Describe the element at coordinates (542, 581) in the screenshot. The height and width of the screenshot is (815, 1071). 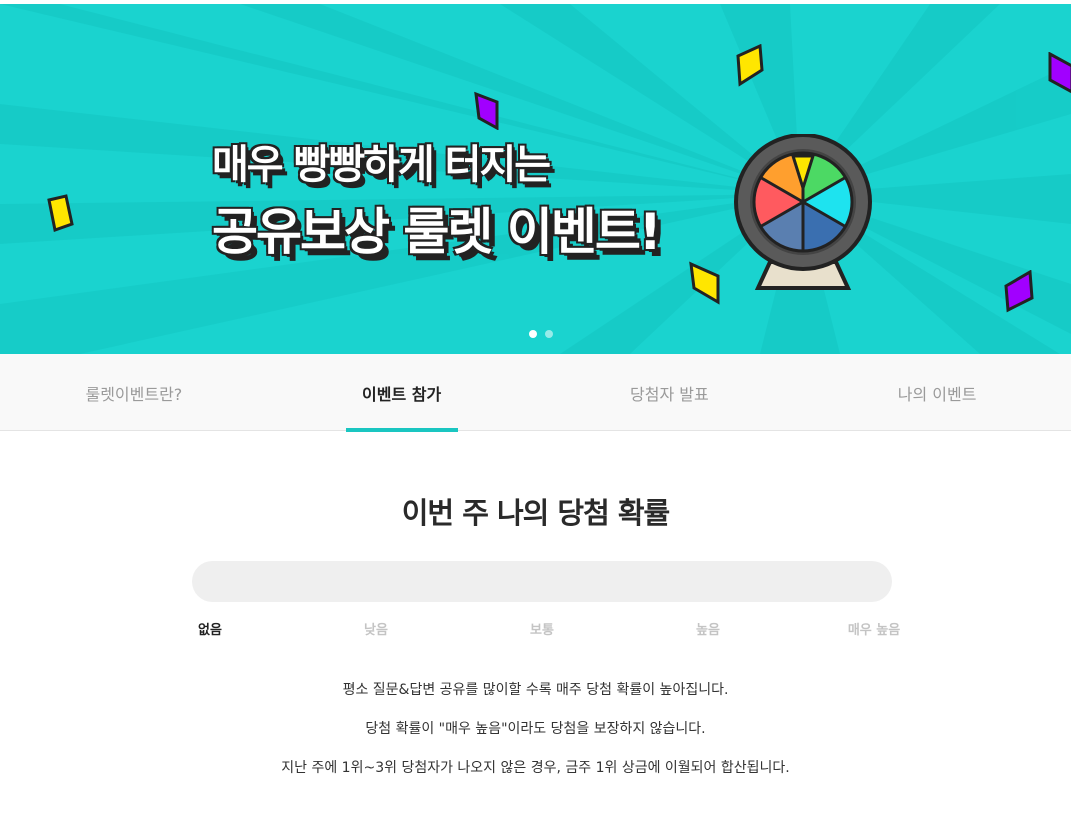
I see `probability-bar` at that location.